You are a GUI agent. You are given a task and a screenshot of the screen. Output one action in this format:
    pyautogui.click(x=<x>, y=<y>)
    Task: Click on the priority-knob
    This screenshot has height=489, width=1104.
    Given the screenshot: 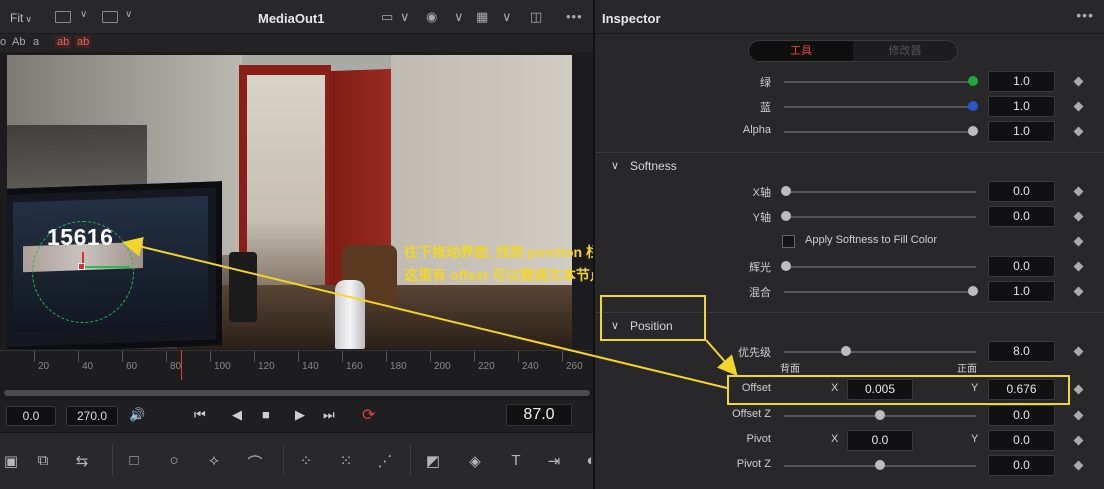 What is the action you would take?
    pyautogui.click(x=846, y=351)
    